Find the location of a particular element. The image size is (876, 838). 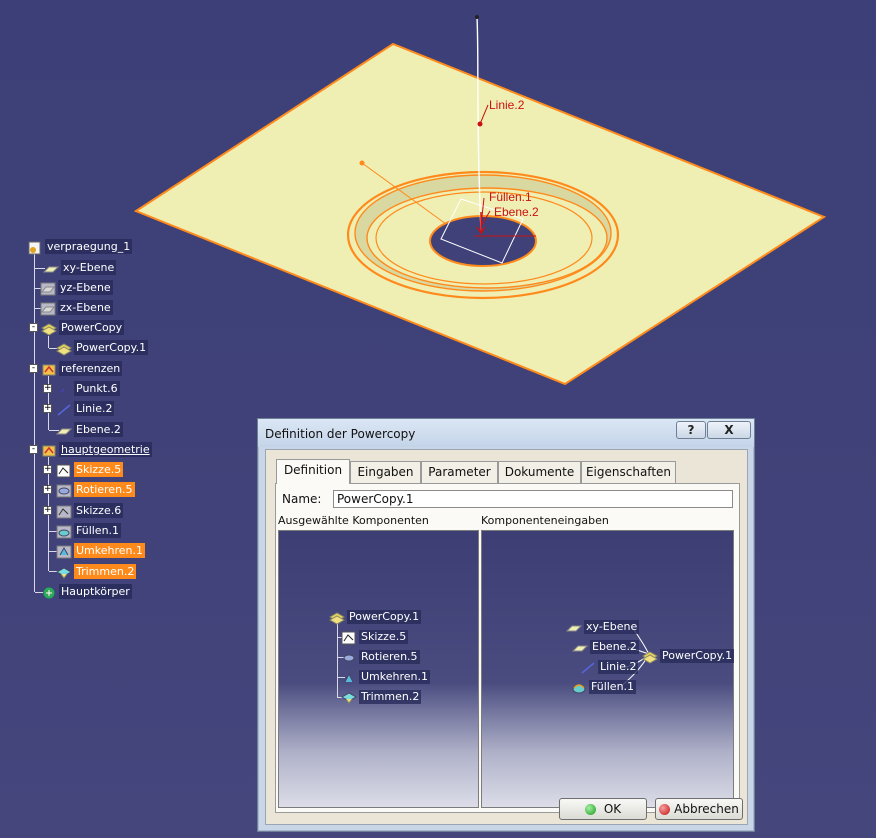

tree-label: Punkt.6 is located at coordinates (97, 388).